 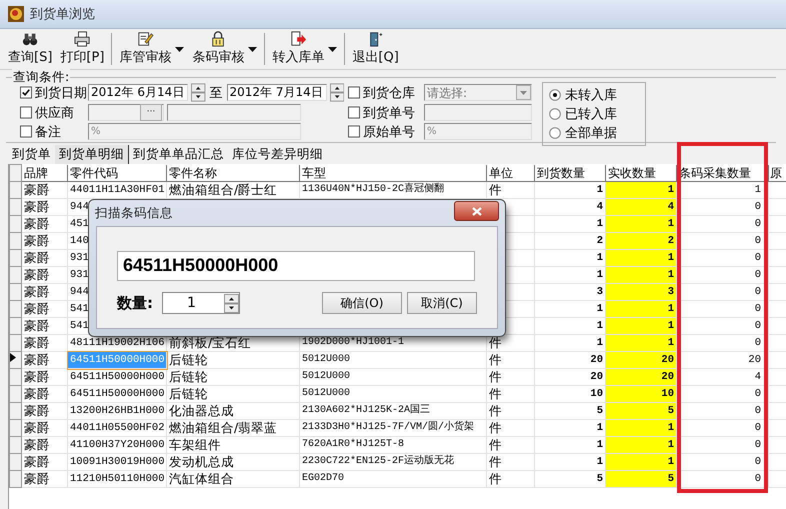 I want to click on barcode-field: 64511H50000H000, so click(x=296, y=266).